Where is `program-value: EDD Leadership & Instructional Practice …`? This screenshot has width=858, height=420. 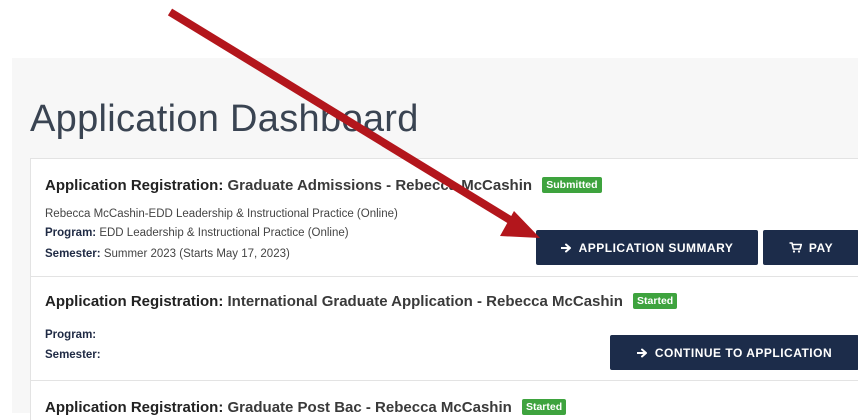
program-value: EDD Leadership & Instructional Practice … is located at coordinates (224, 233).